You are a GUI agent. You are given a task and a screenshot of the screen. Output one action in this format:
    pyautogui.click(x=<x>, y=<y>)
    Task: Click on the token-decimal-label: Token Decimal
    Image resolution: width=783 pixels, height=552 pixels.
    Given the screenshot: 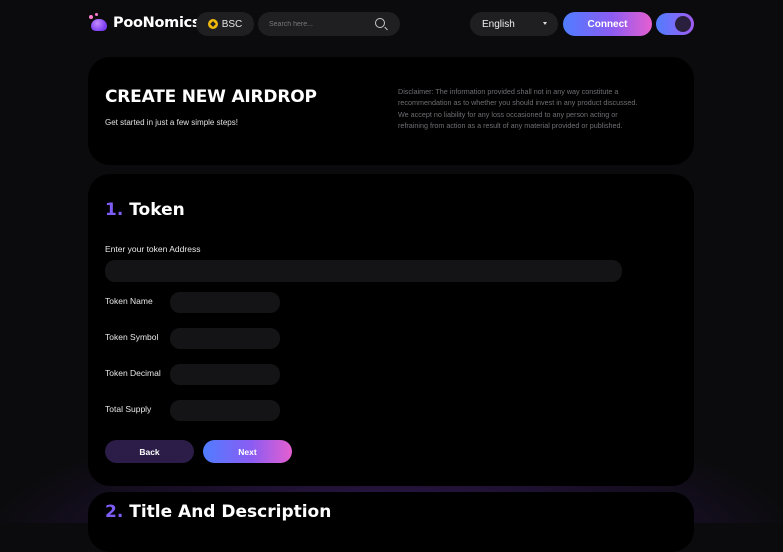 What is the action you would take?
    pyautogui.click(x=133, y=373)
    